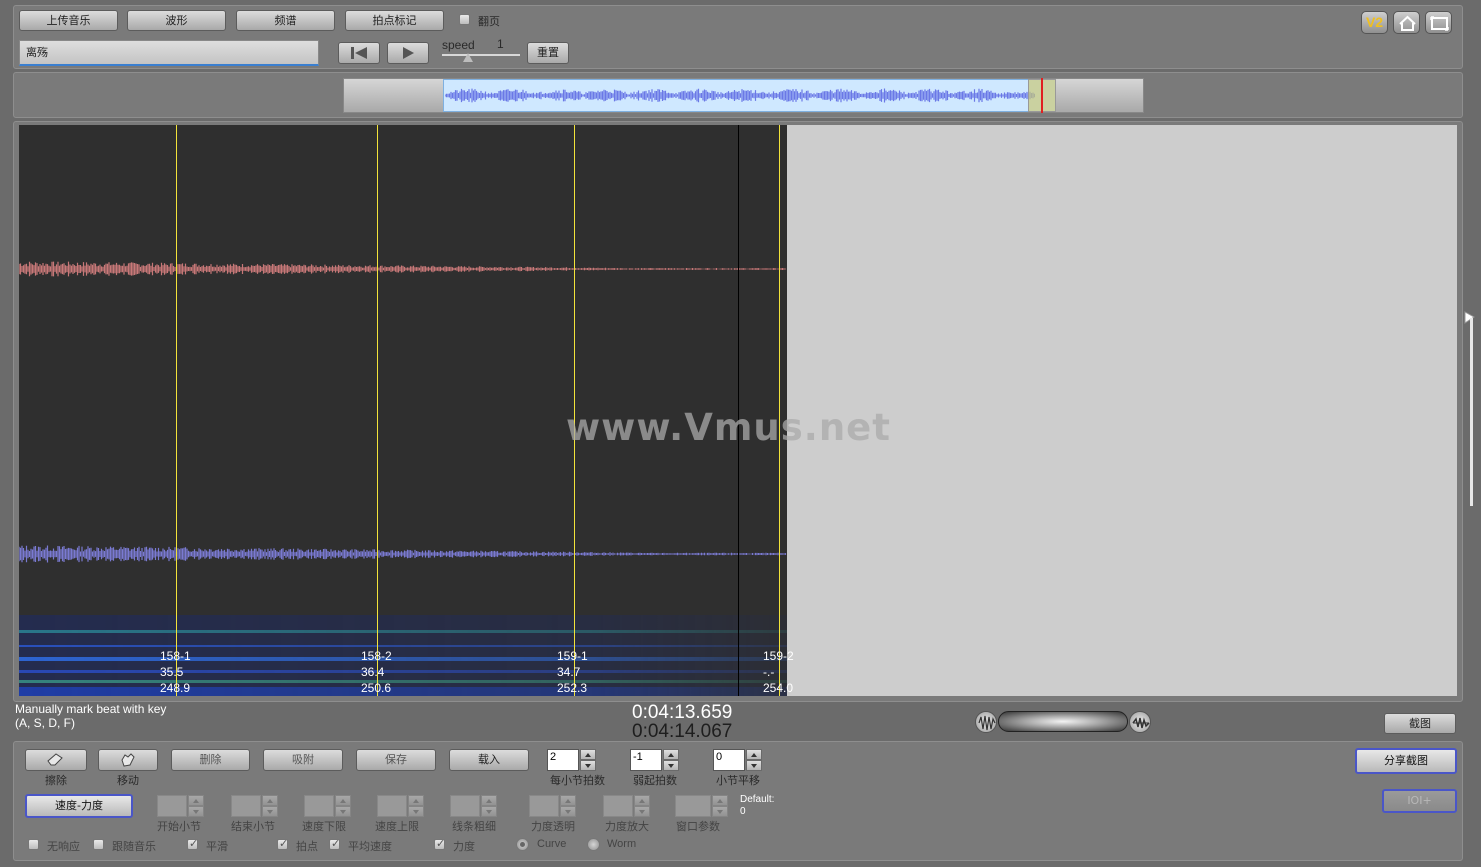 This screenshot has width=1481, height=867. I want to click on worm-radio, so click(593, 844).